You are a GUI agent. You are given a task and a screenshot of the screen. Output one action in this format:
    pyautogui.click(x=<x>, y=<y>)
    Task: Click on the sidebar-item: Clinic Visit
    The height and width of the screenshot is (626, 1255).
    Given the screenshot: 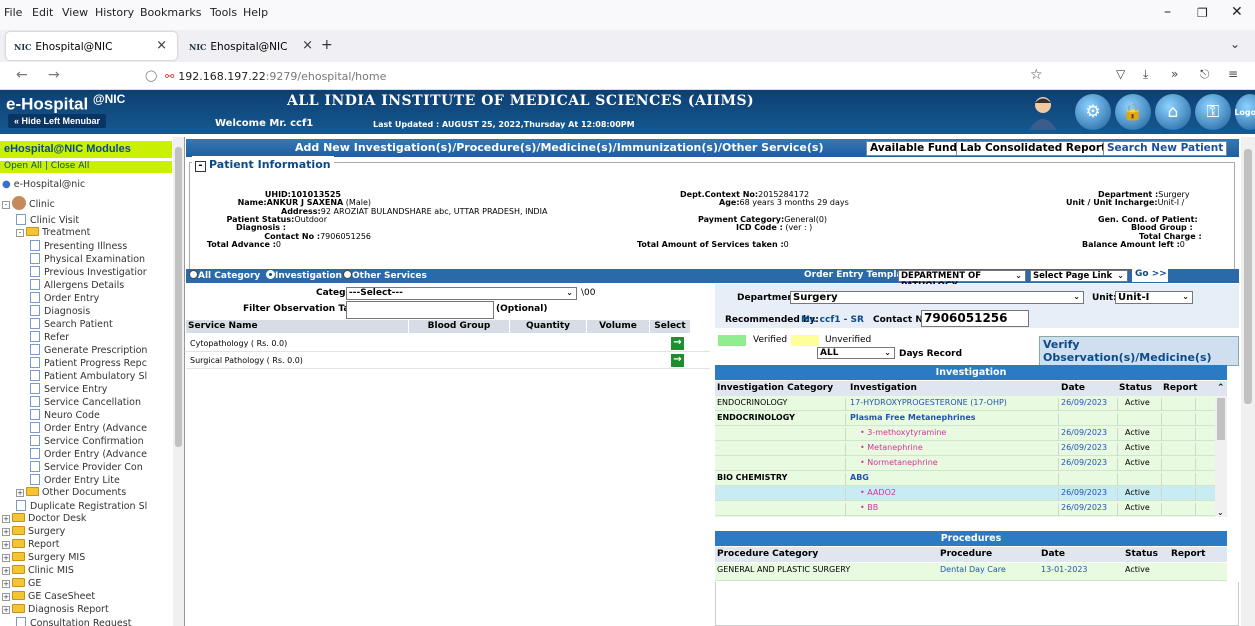 What is the action you would take?
    pyautogui.click(x=47, y=220)
    